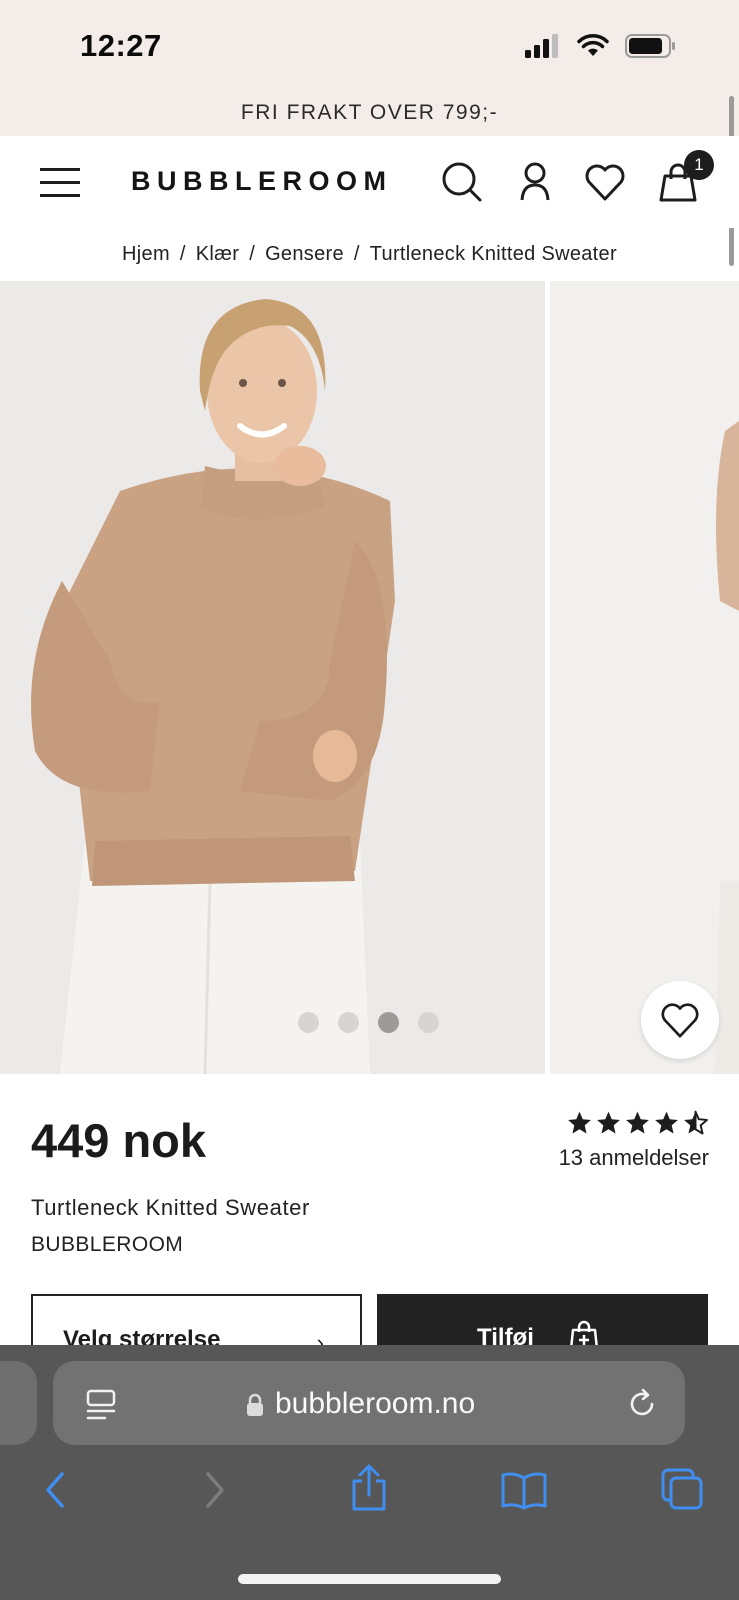 The width and height of the screenshot is (739, 1600). I want to click on share-icon, so click(369, 1488).